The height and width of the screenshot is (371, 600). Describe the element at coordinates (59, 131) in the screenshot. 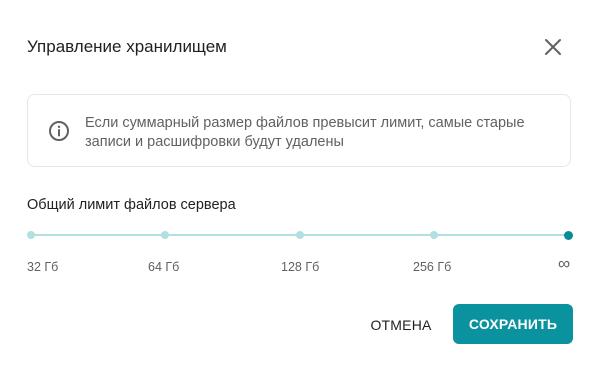

I see `info-icon` at that location.